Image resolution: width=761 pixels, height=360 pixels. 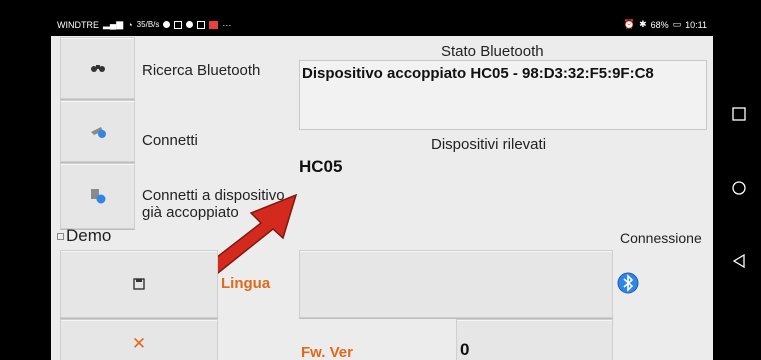 I want to click on save-button, so click(x=139, y=284).